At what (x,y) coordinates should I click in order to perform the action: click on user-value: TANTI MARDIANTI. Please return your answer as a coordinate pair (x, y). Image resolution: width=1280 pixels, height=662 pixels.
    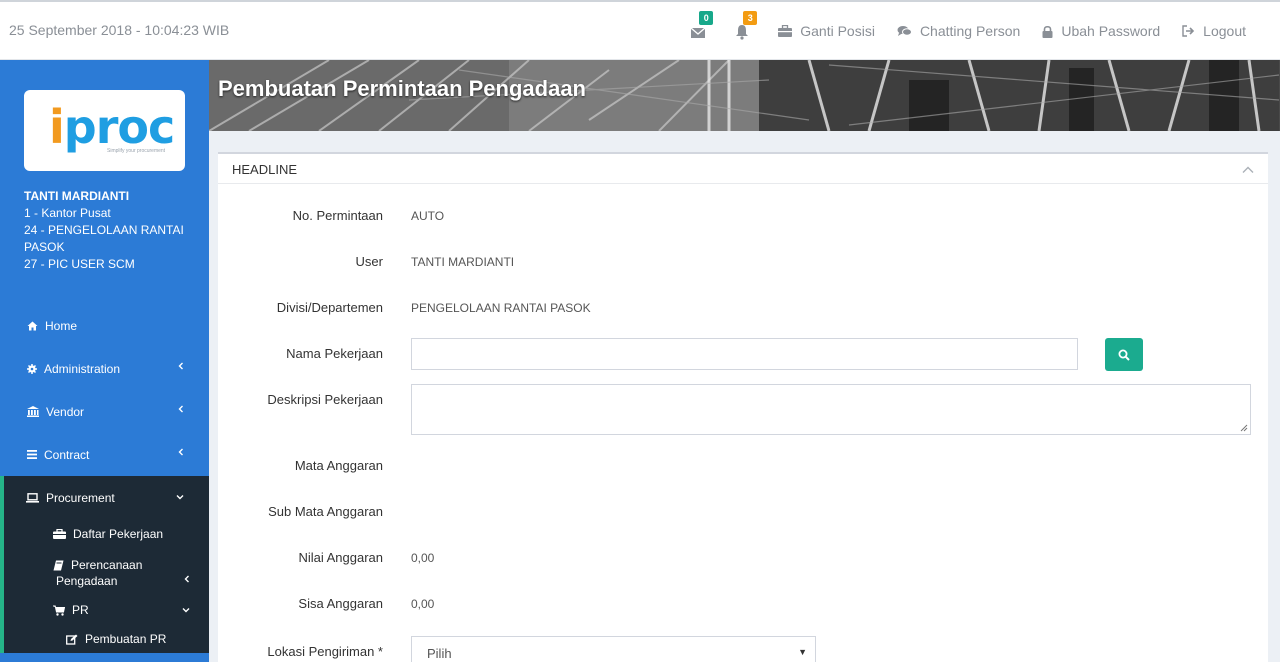
    Looking at the image, I should click on (463, 262).